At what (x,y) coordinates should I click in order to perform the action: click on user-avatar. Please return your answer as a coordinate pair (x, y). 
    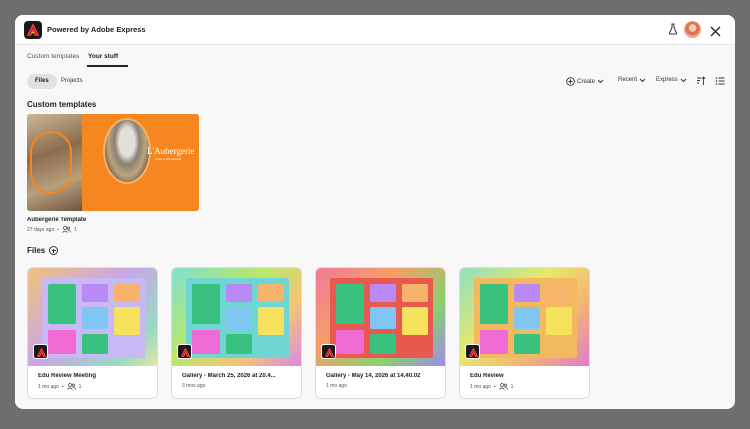
    Looking at the image, I should click on (692, 29).